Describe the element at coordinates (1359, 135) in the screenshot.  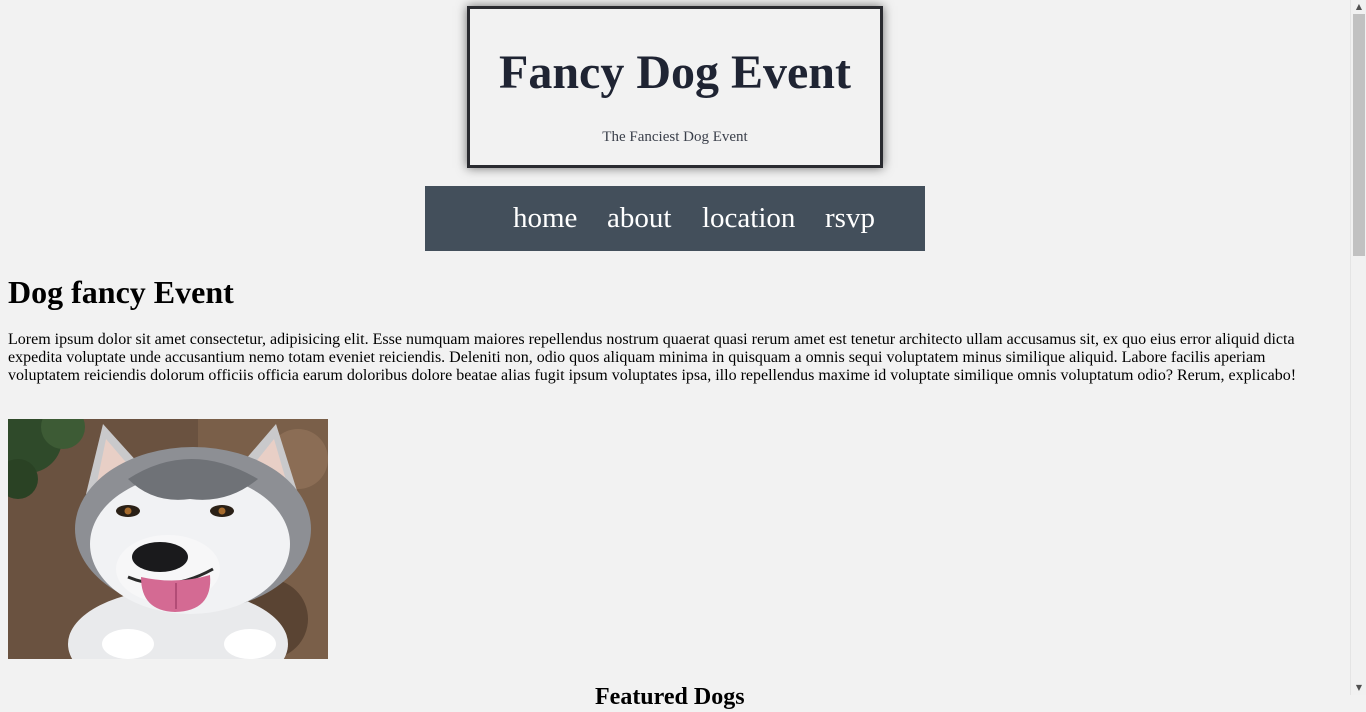
I see `scrollbar-thumb` at that location.